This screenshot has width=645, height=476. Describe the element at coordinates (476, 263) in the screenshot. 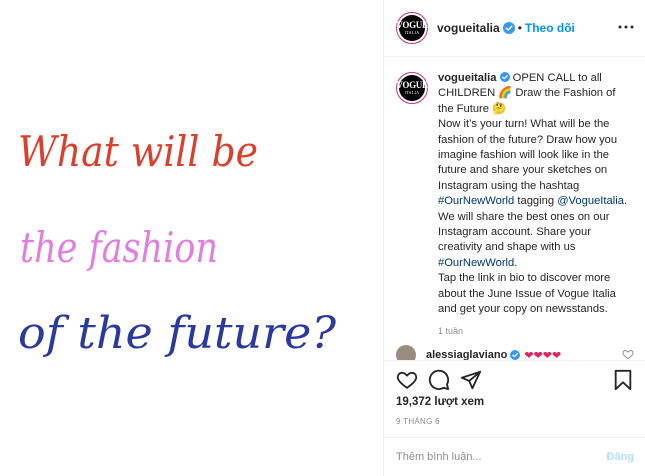

I see `hashtag-link-2: #OurNewWorld` at that location.